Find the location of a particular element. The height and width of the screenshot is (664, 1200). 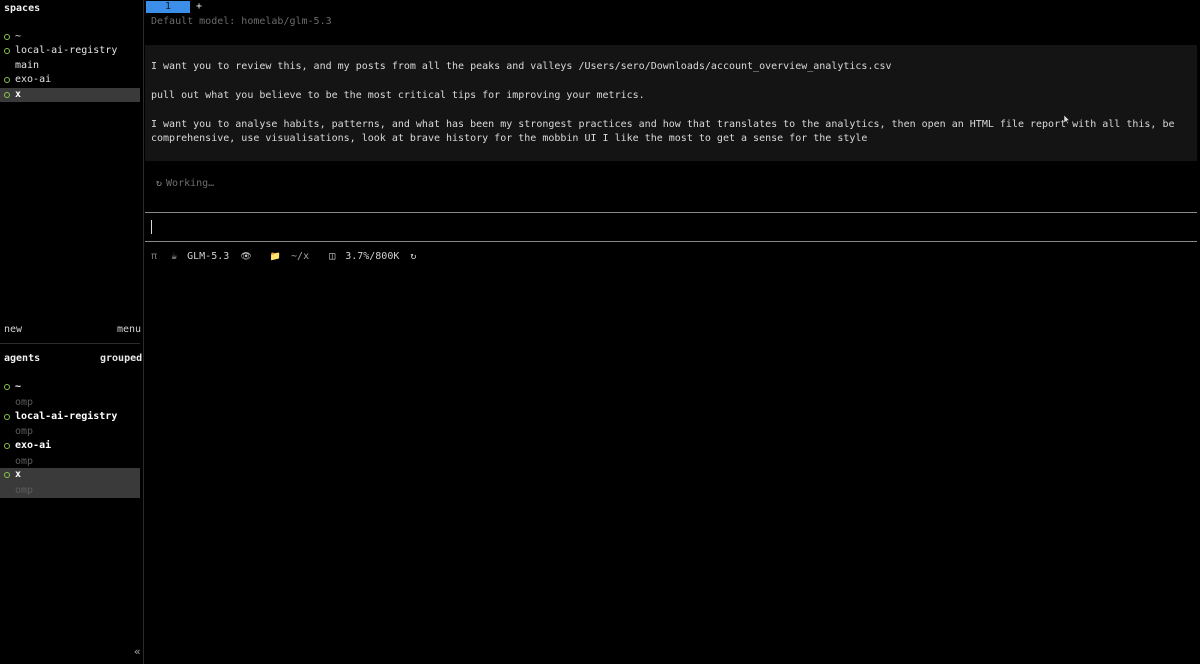

agent-label: x is located at coordinates (18, 474).